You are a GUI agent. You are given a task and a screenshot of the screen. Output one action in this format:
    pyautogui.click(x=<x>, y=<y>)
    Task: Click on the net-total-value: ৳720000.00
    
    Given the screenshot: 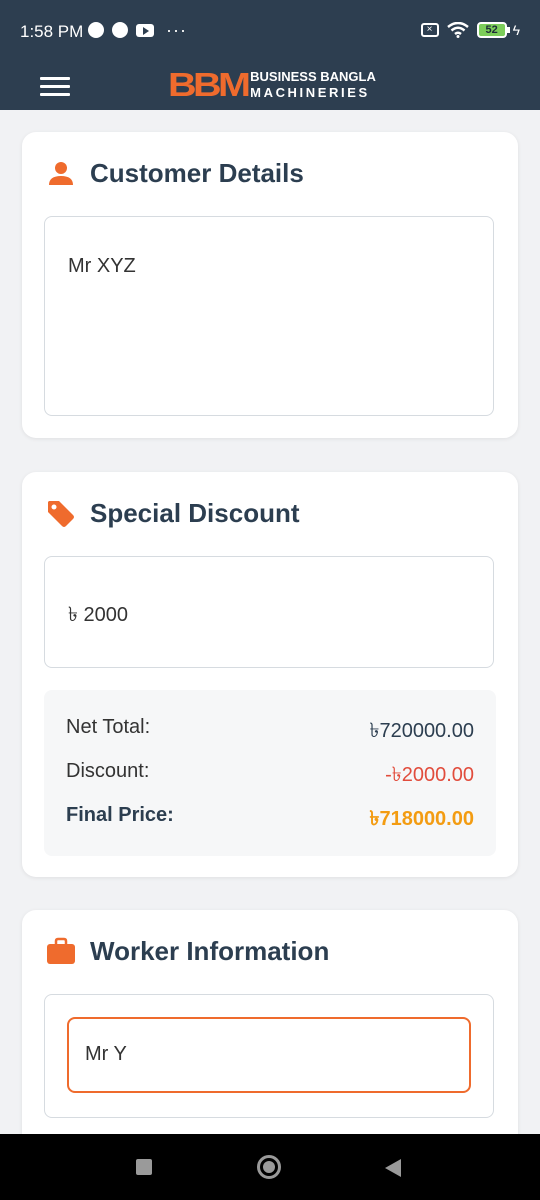 What is the action you would take?
    pyautogui.click(x=421, y=731)
    